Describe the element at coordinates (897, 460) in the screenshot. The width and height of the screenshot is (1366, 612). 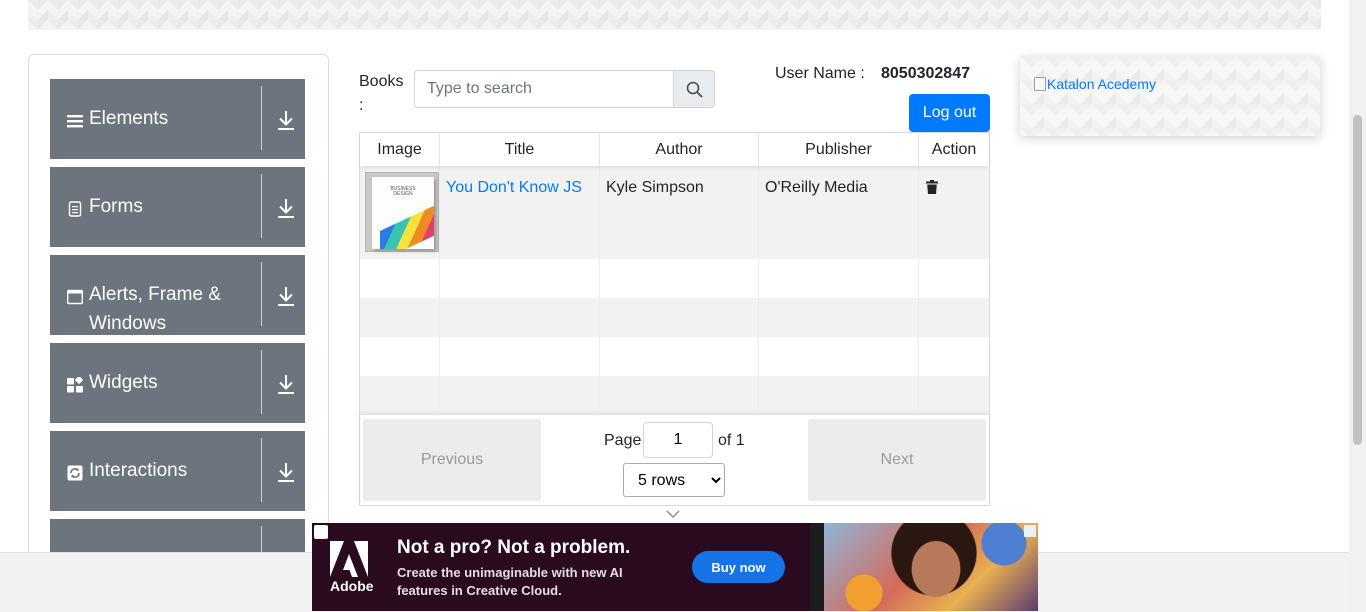
I see `next-button: Next` at that location.